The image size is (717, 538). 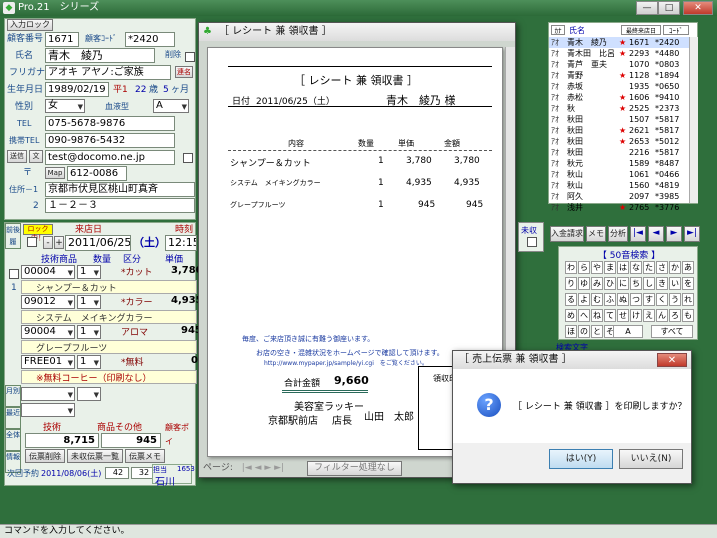 What do you see at coordinates (48, 362) in the screenshot?
I see `row-code-select: FREE01` at bounding box center [48, 362].